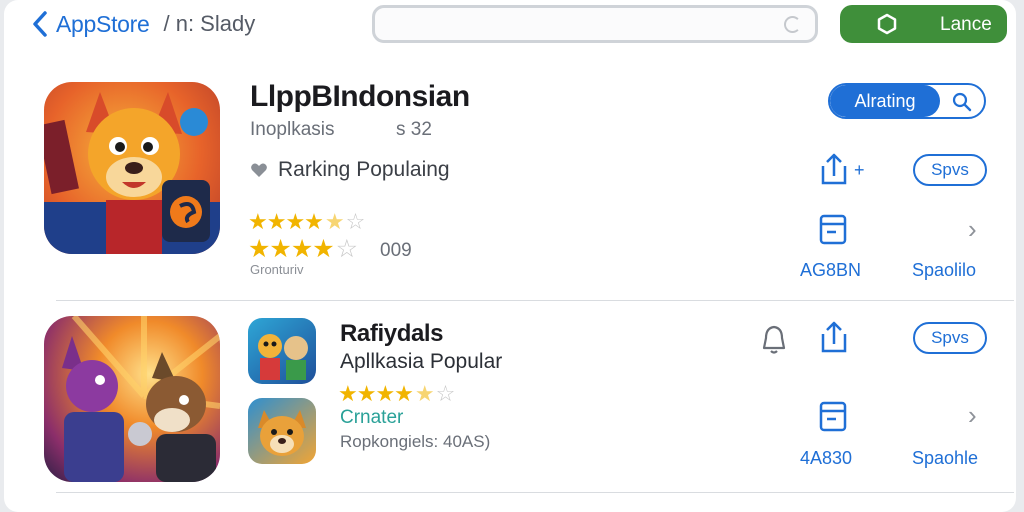 The height and width of the screenshot is (512, 1024). I want to click on toggle-label: Alrating, so click(885, 101).